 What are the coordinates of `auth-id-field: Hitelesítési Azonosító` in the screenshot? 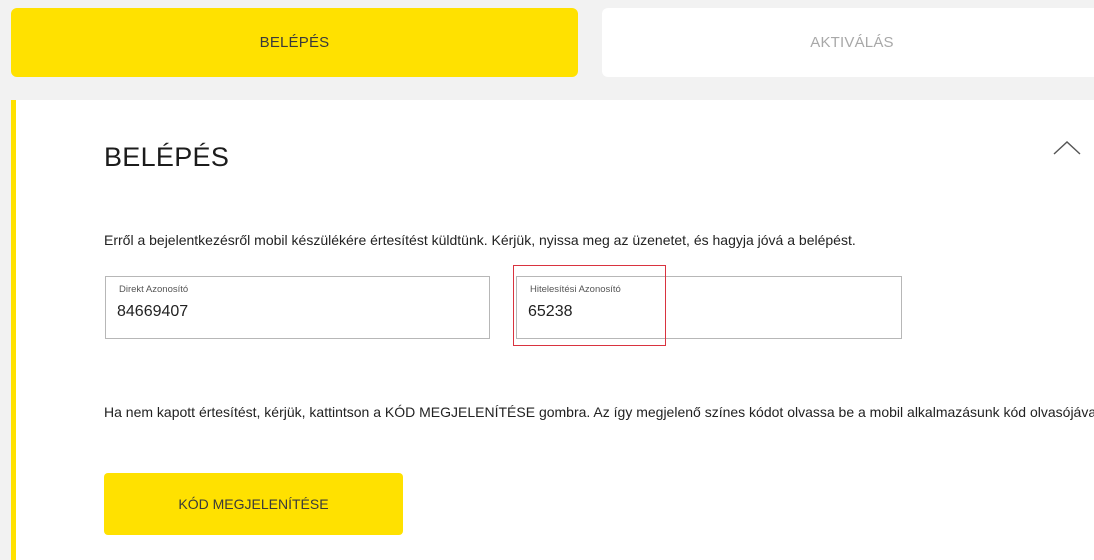 It's located at (709, 307).